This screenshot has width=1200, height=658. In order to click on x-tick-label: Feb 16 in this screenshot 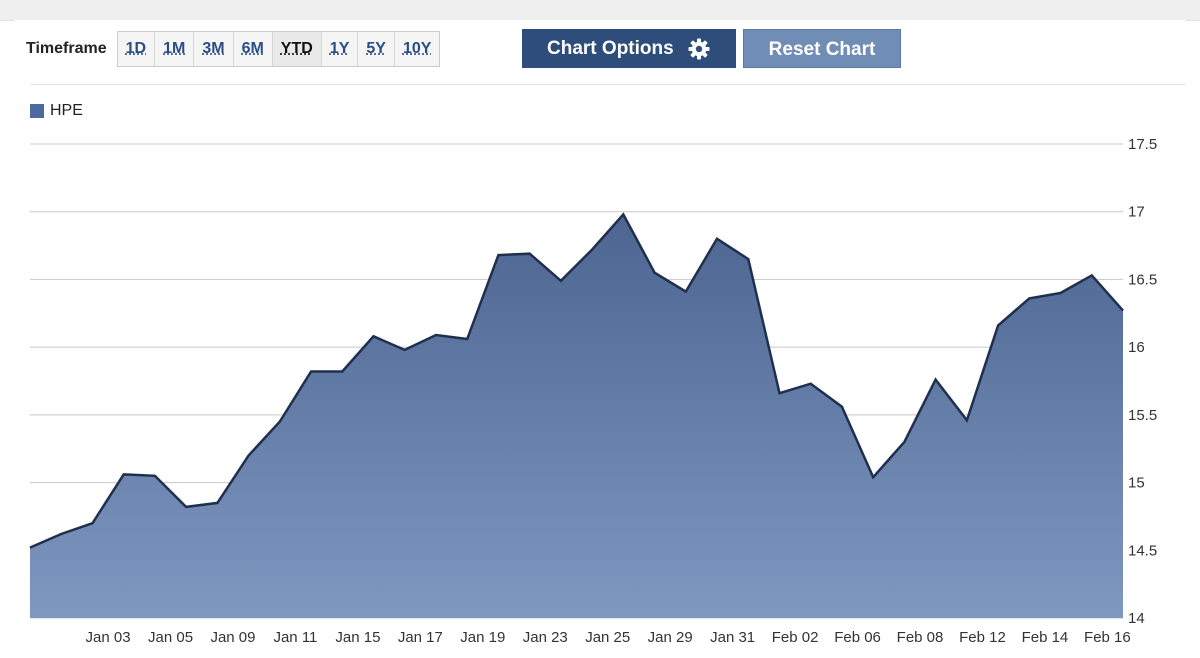, I will do `click(1107, 637)`.